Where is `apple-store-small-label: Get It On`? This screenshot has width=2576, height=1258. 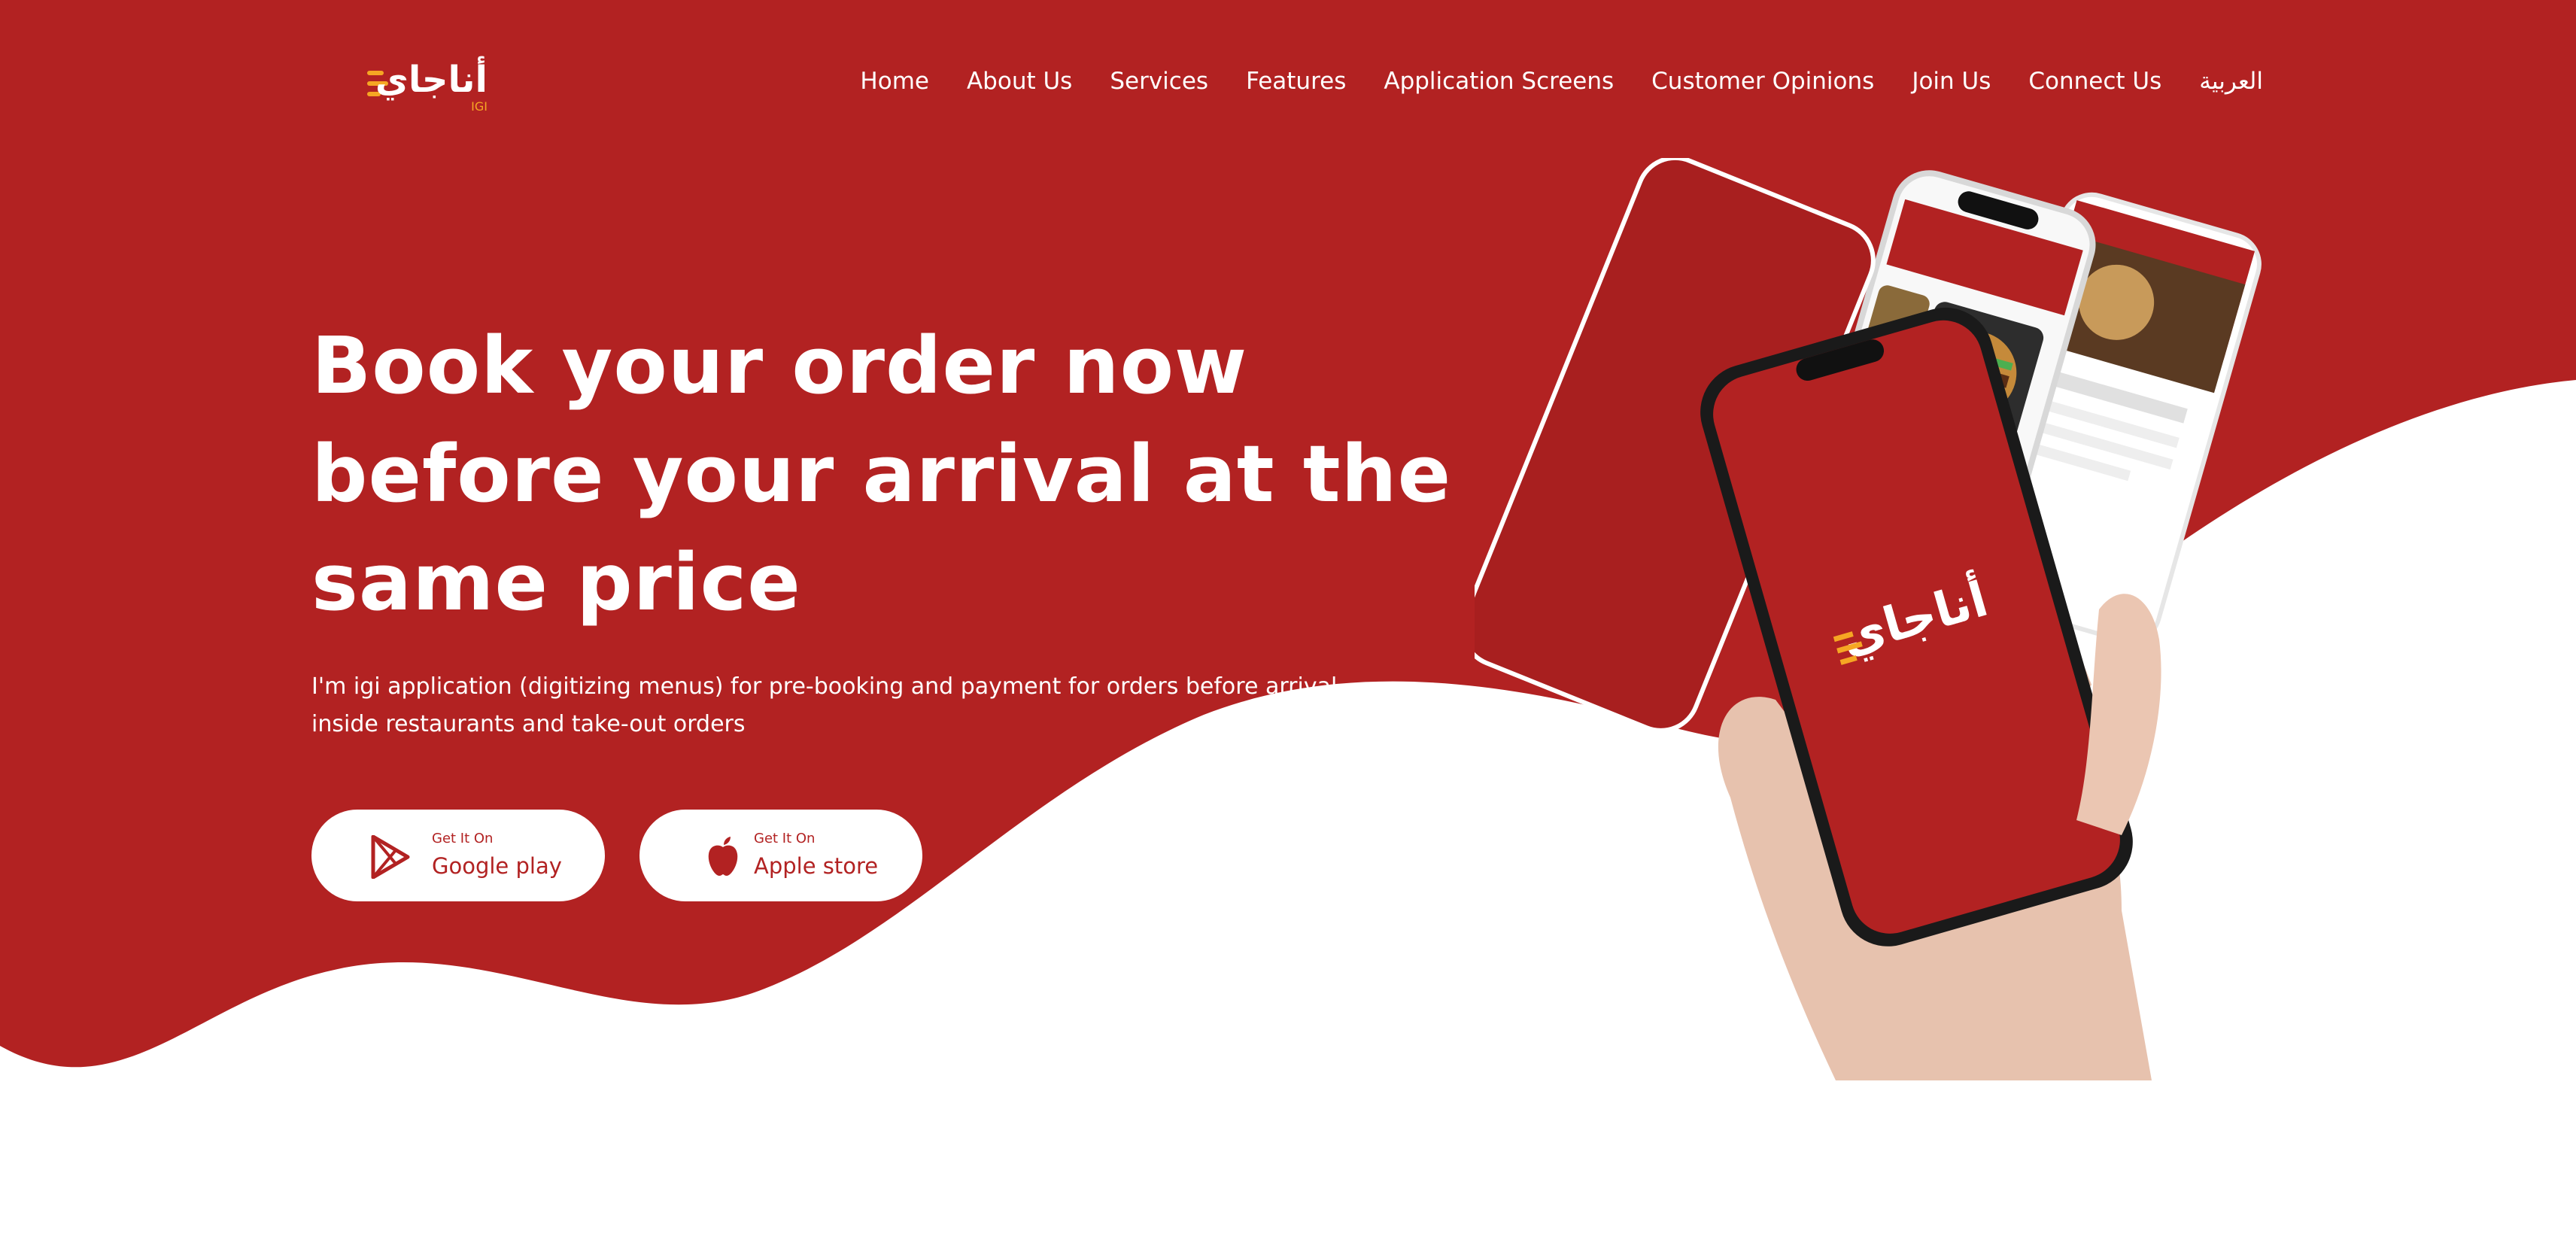
apple-store-small-label: Get It On is located at coordinates (785, 838).